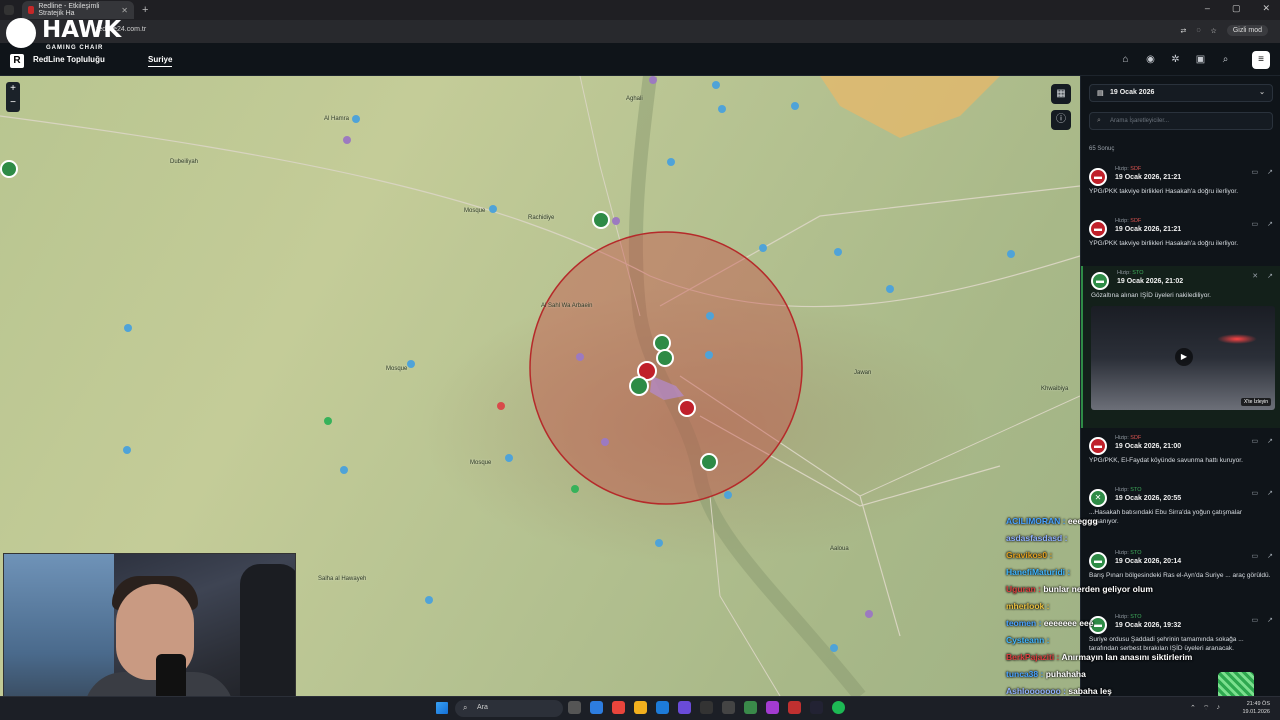  What do you see at coordinates (1256, 708) in the screenshot?
I see `clock: 21:49 ÖS 19.01.2026` at bounding box center [1256, 708].